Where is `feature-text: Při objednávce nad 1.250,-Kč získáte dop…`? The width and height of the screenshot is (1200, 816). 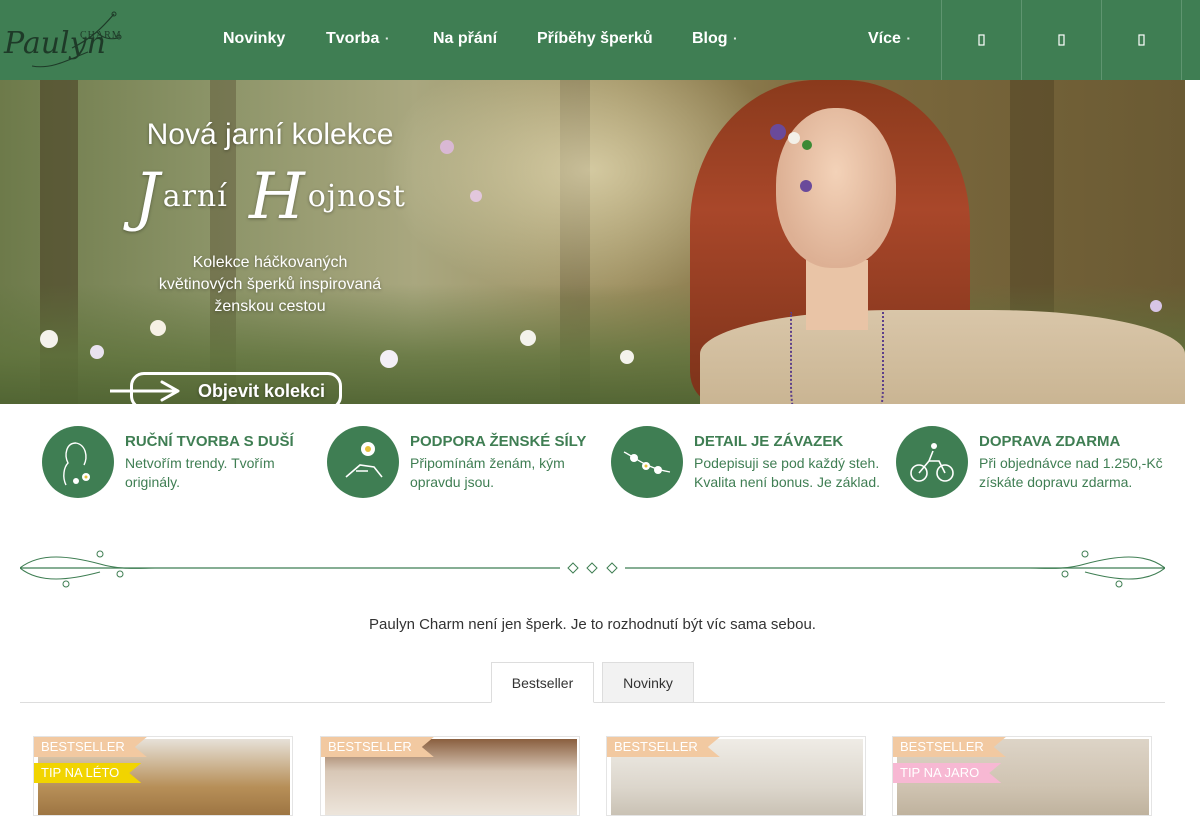 feature-text: Při objednávce nad 1.250,-Kč získáte dop… is located at coordinates (1071, 472).